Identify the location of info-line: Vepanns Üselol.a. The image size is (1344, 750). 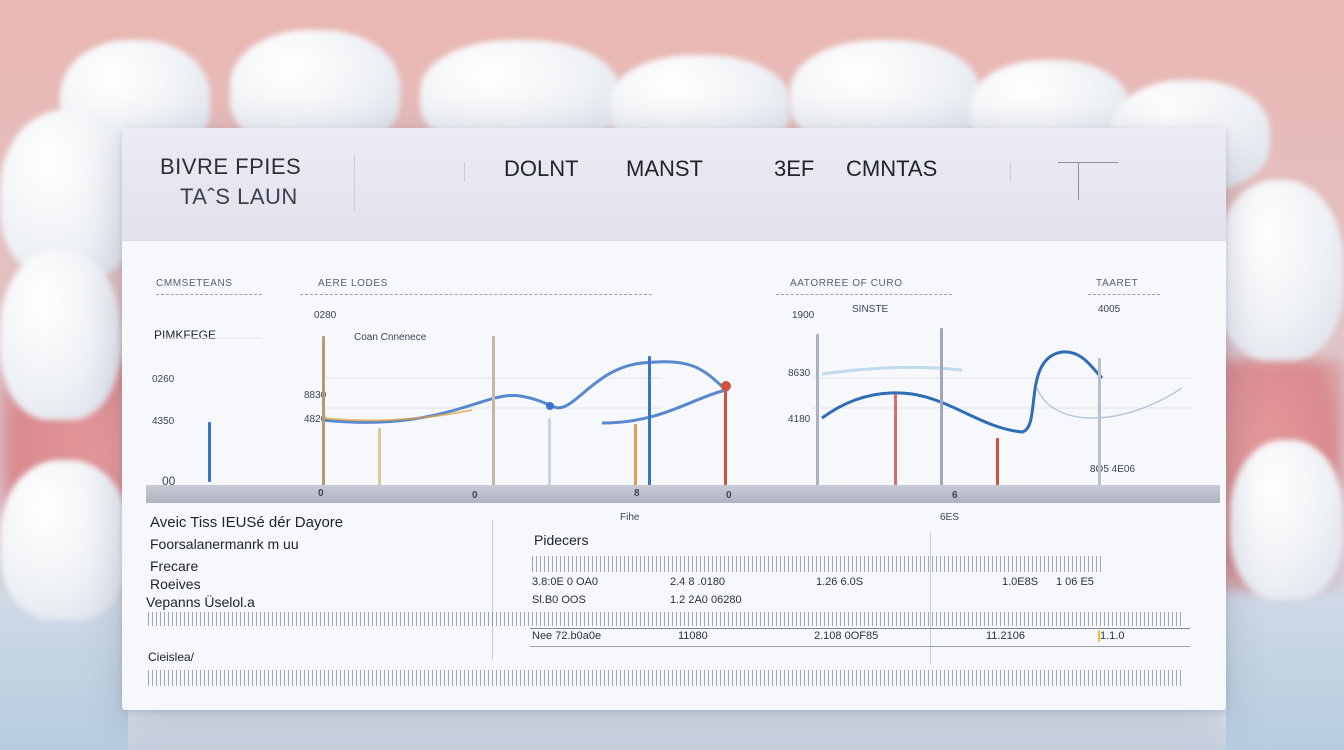
(200, 602).